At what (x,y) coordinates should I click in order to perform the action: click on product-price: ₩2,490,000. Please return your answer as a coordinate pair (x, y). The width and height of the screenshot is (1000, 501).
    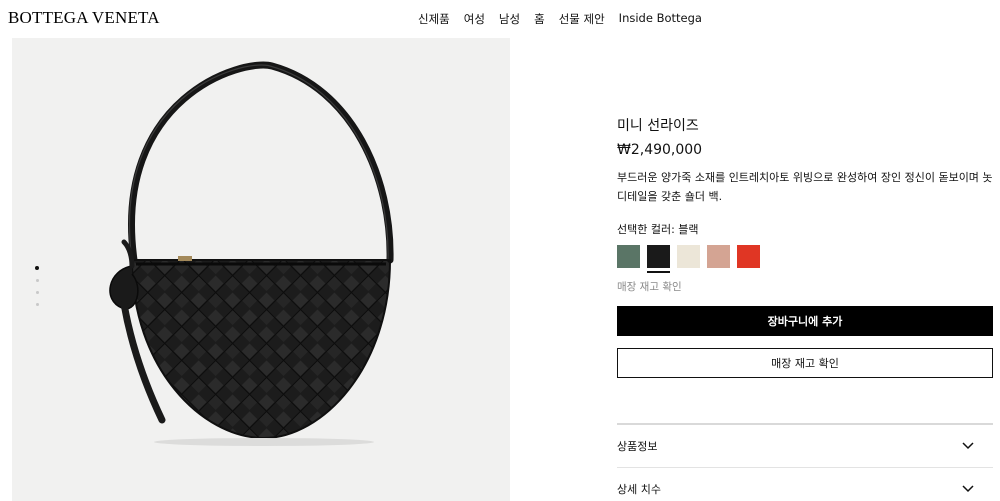
    Looking at the image, I should click on (660, 150).